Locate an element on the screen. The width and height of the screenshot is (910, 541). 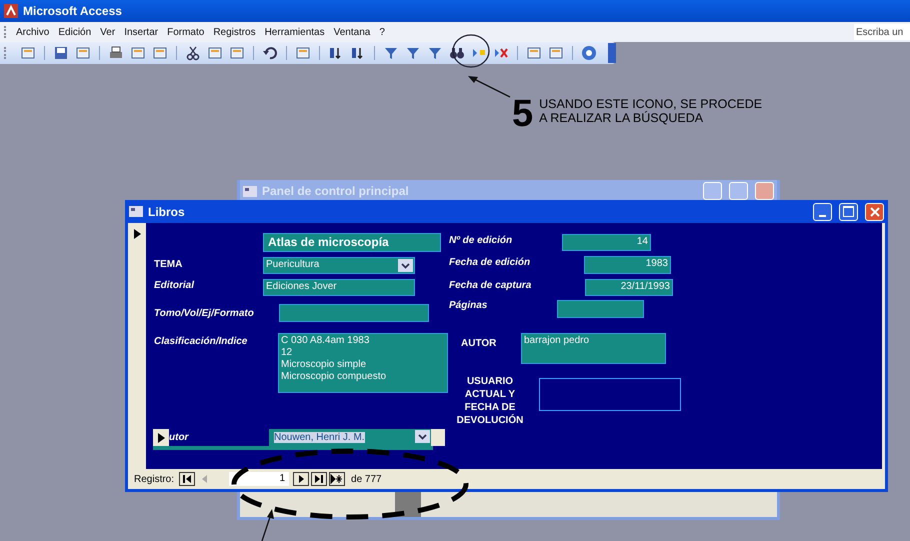
input-field: 14 is located at coordinates (606, 242).